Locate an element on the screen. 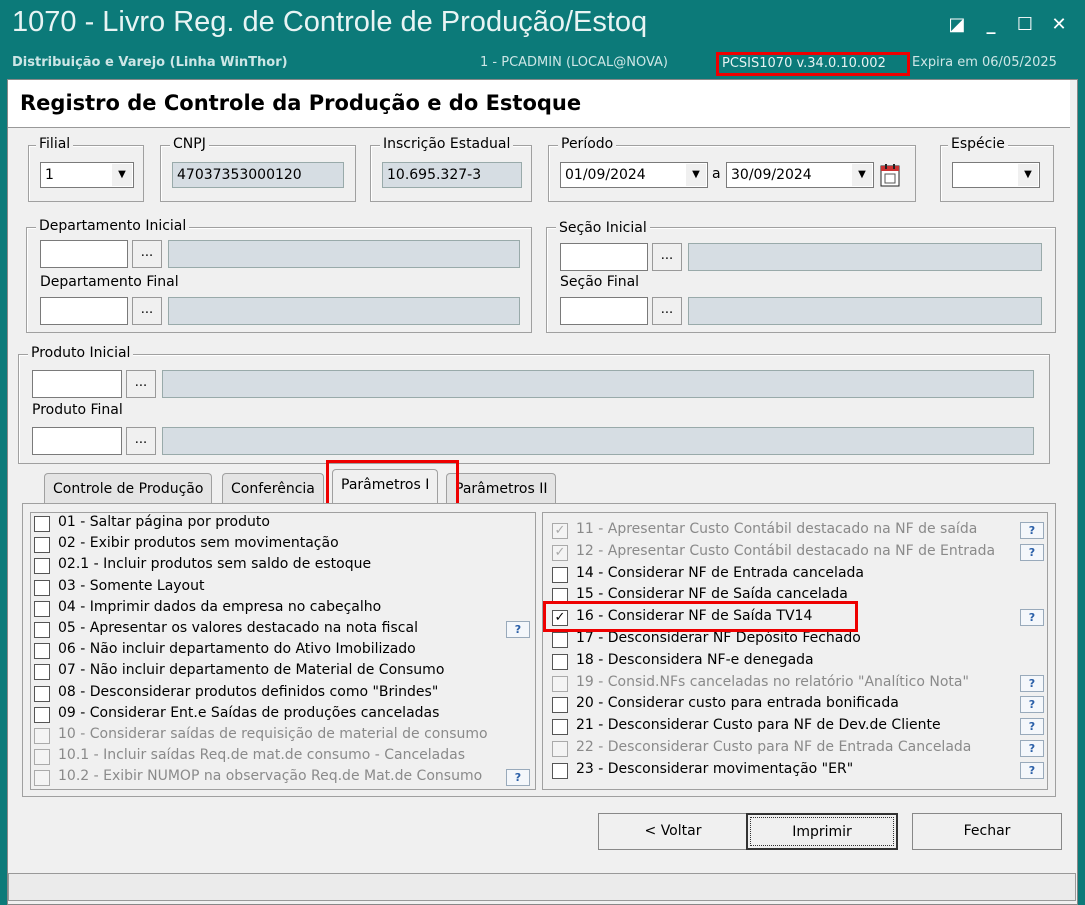 The height and width of the screenshot is (905, 1085). dept-final-code is located at coordinates (84, 311).